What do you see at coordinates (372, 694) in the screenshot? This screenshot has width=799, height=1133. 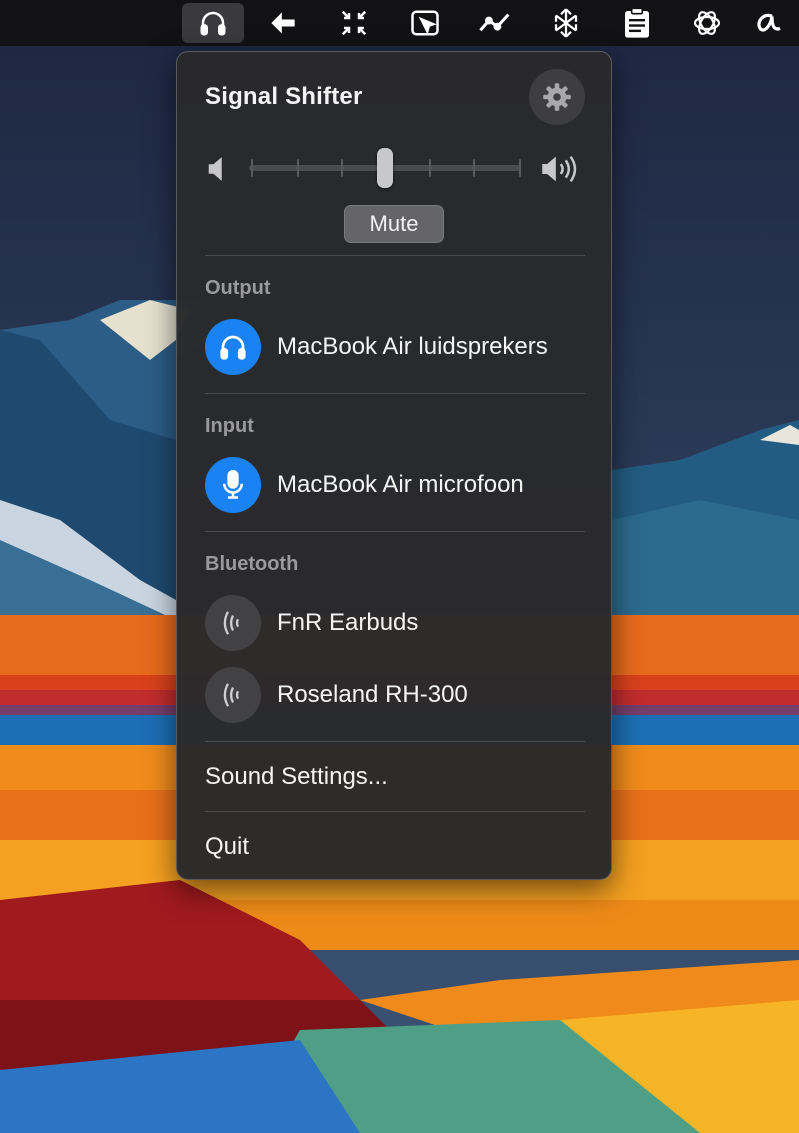 I see `bluetooth-device-name: Roseland RH-300` at bounding box center [372, 694].